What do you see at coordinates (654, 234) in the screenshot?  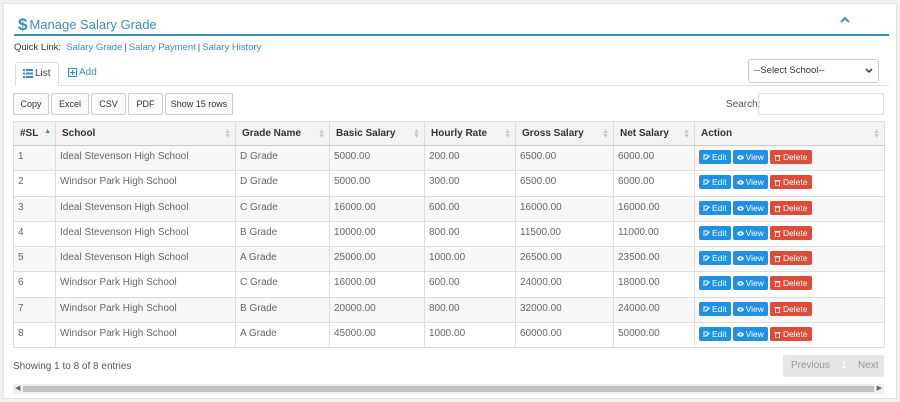 I see `cell-net-salary: 11000.00` at bounding box center [654, 234].